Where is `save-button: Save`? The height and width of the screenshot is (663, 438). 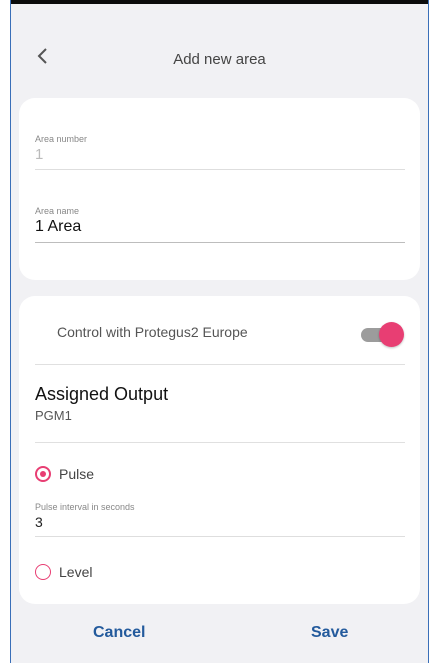 save-button: Save is located at coordinates (329, 633).